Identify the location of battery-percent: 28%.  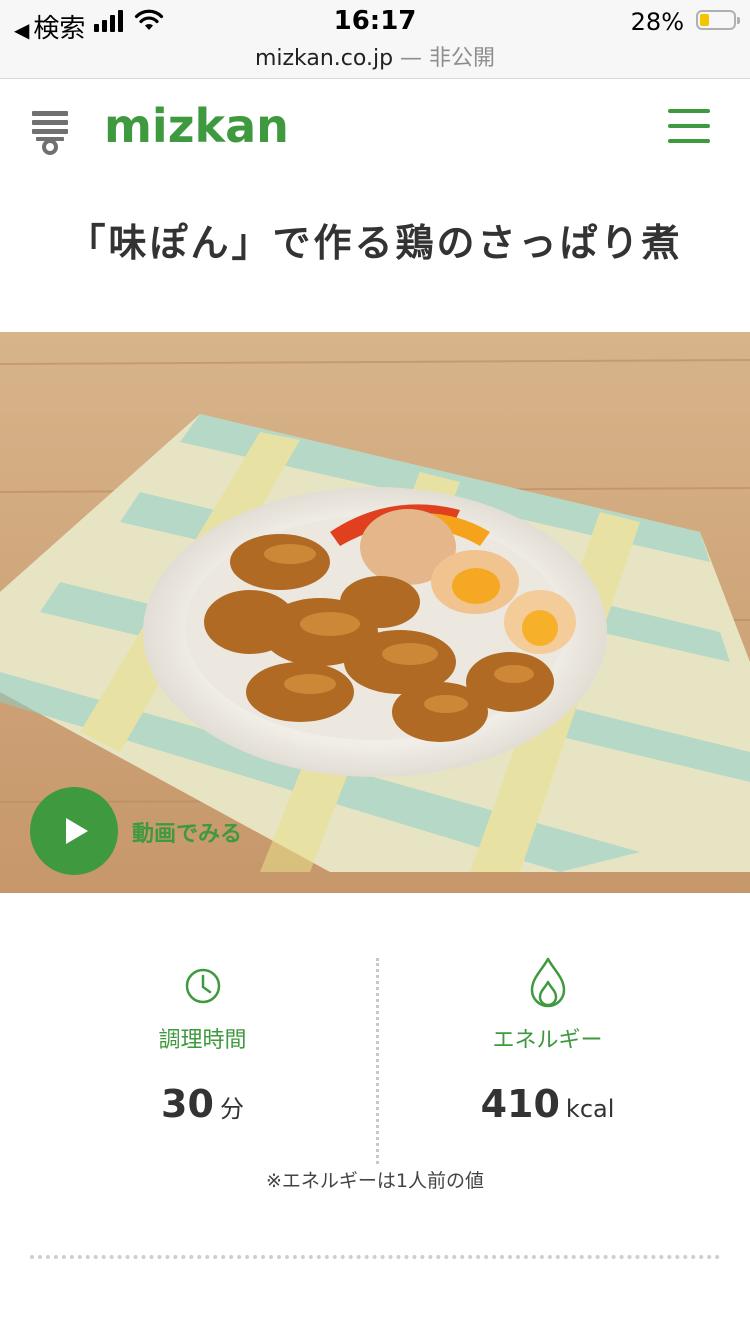
(657, 22).